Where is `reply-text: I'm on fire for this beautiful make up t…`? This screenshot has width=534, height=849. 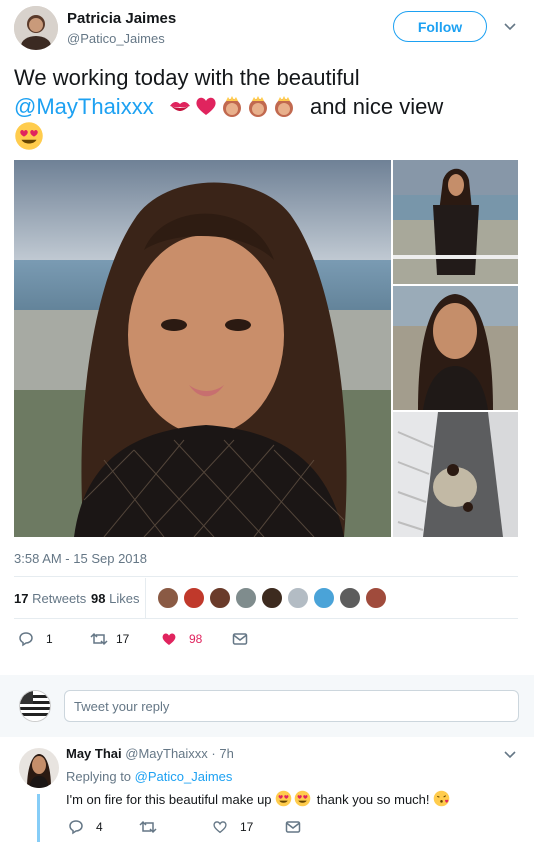 reply-text: I'm on fire for this beautiful make up t… is located at coordinates (259, 798).